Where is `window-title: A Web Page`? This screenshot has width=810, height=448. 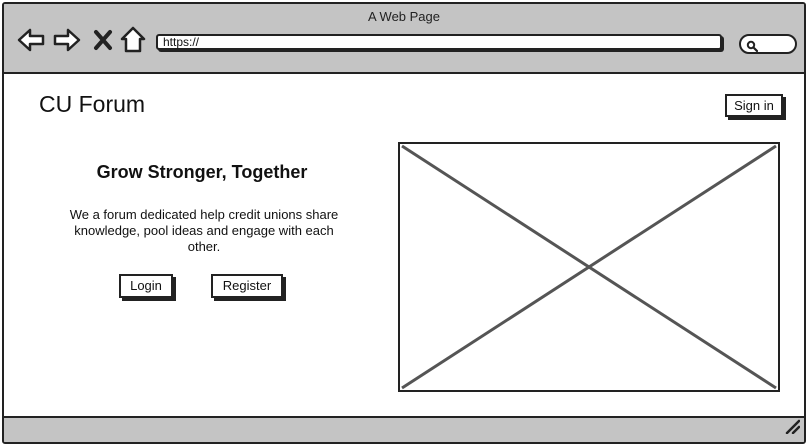
window-title: A Web Page is located at coordinates (404, 16).